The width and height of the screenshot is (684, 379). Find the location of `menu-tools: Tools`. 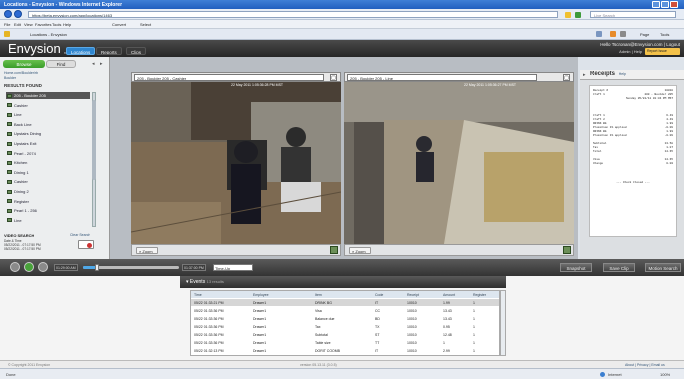

menu-tools: Tools is located at coordinates (56, 24).